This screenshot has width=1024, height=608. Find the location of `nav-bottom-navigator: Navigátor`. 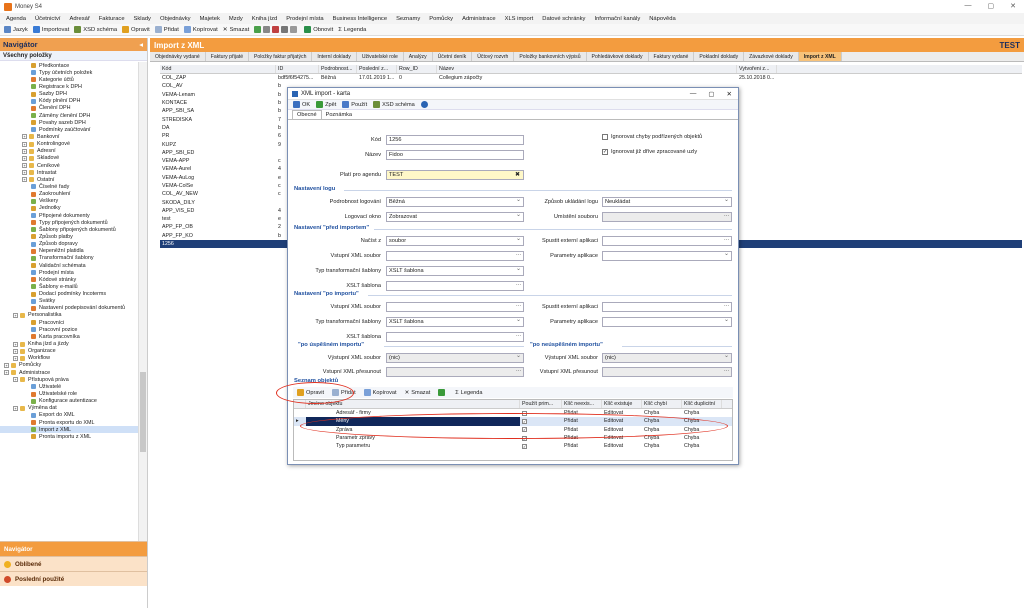

nav-bottom-navigator: Navigátor is located at coordinates (73, 548).